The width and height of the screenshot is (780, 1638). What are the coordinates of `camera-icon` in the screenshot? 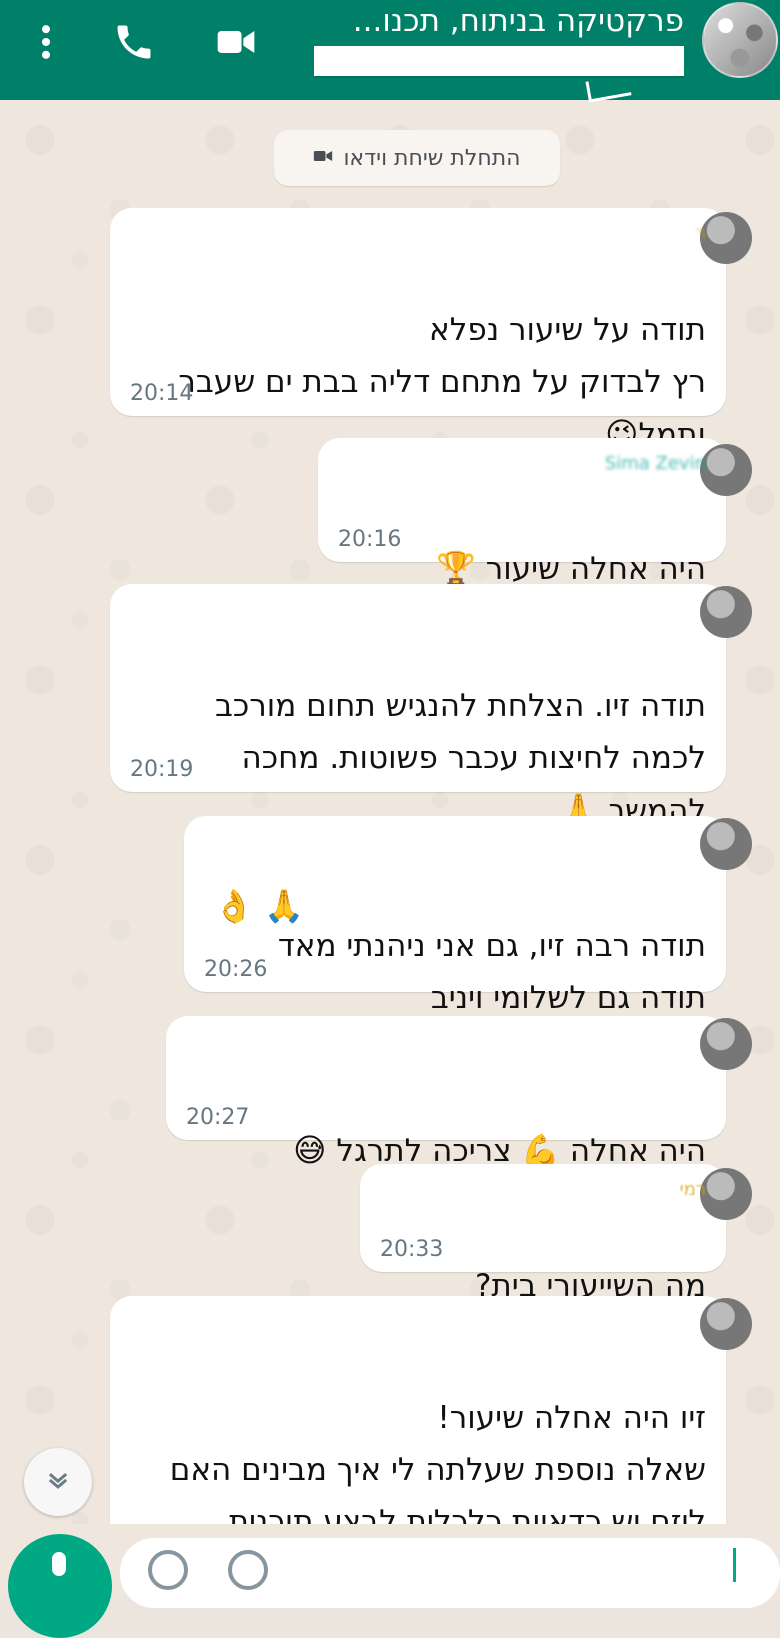 It's located at (168, 1570).